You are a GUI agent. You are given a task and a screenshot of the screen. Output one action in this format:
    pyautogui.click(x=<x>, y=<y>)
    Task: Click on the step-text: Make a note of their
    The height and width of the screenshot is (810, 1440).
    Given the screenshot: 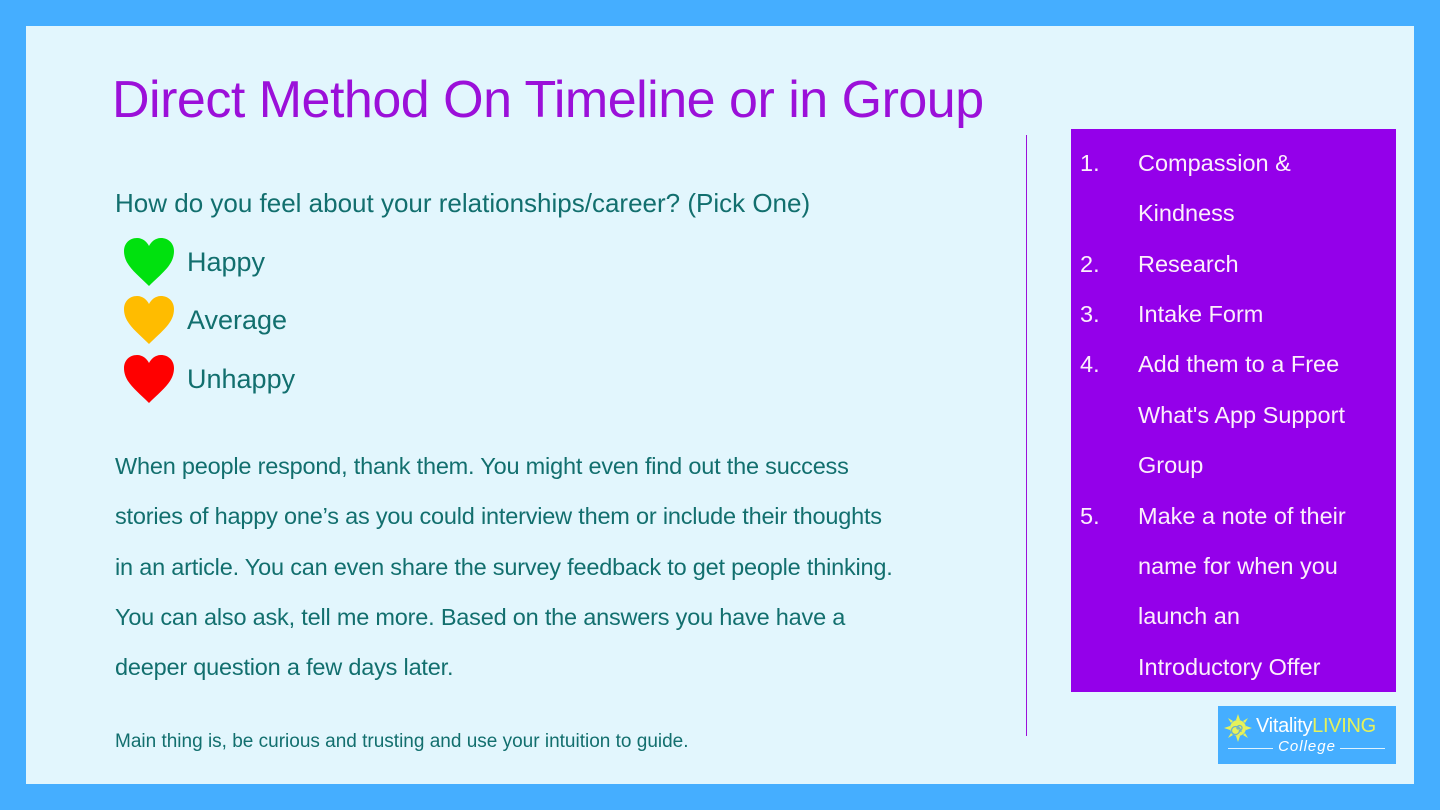 What is the action you would take?
    pyautogui.click(x=1242, y=516)
    